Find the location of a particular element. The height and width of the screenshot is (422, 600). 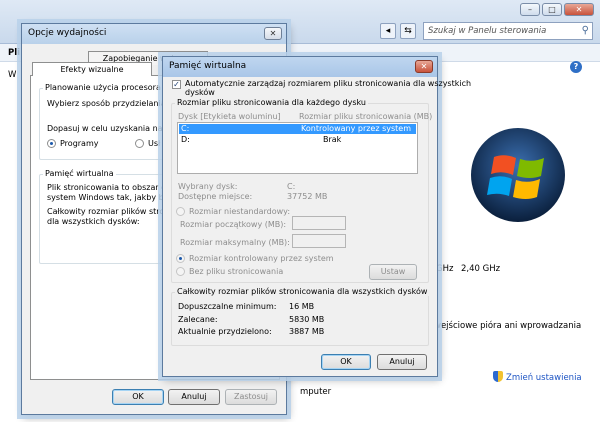

current-value: 3887 MB is located at coordinates (307, 331).